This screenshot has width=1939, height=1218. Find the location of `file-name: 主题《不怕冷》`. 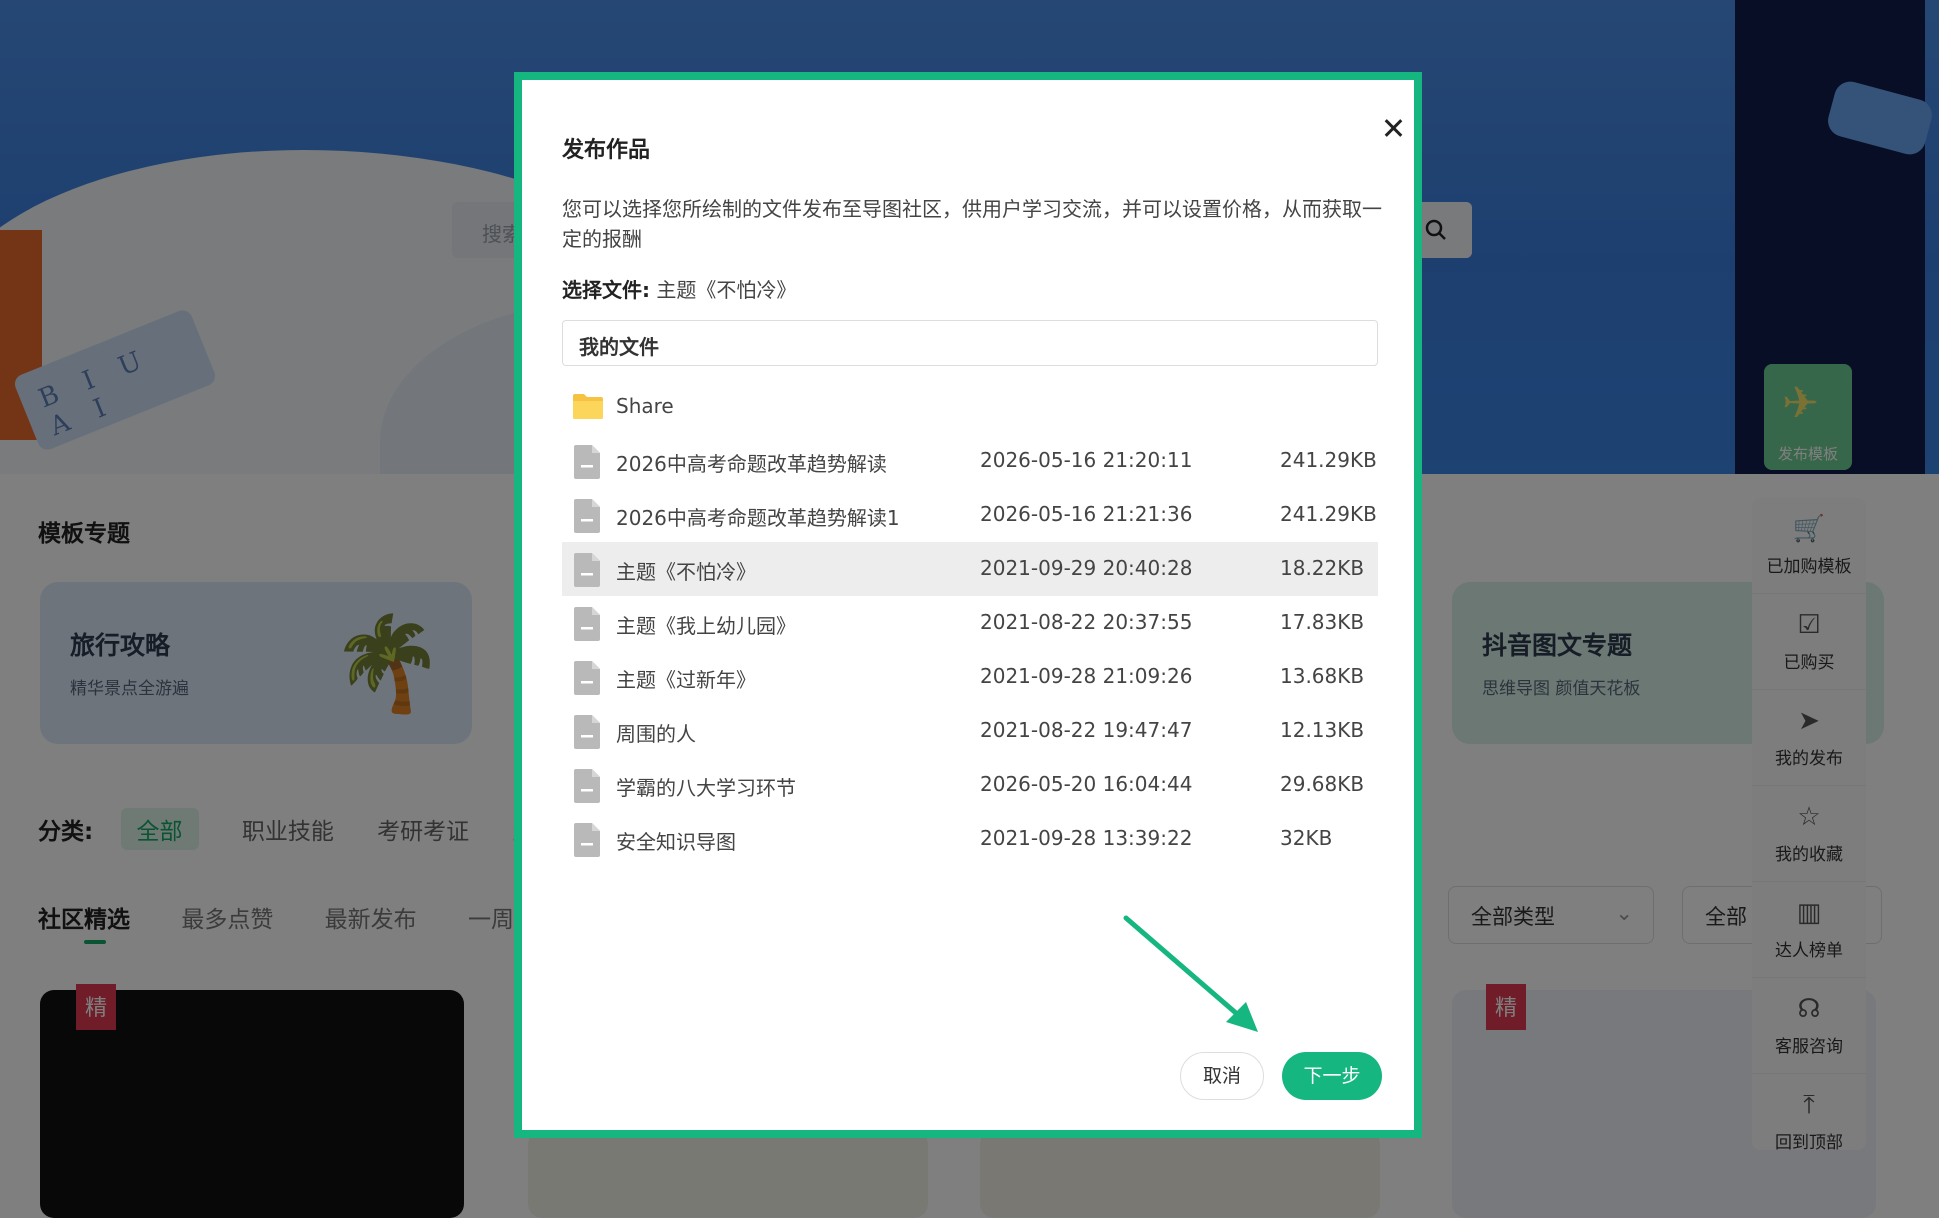

file-name: 主题《不怕冷》 is located at coordinates (686, 572).